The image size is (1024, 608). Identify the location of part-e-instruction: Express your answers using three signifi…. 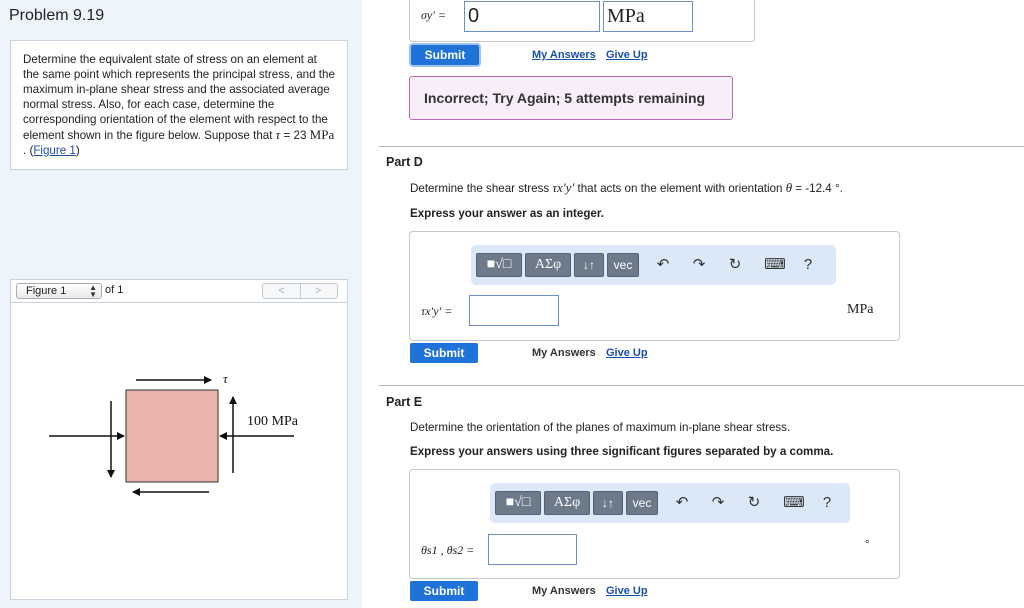
(622, 451).